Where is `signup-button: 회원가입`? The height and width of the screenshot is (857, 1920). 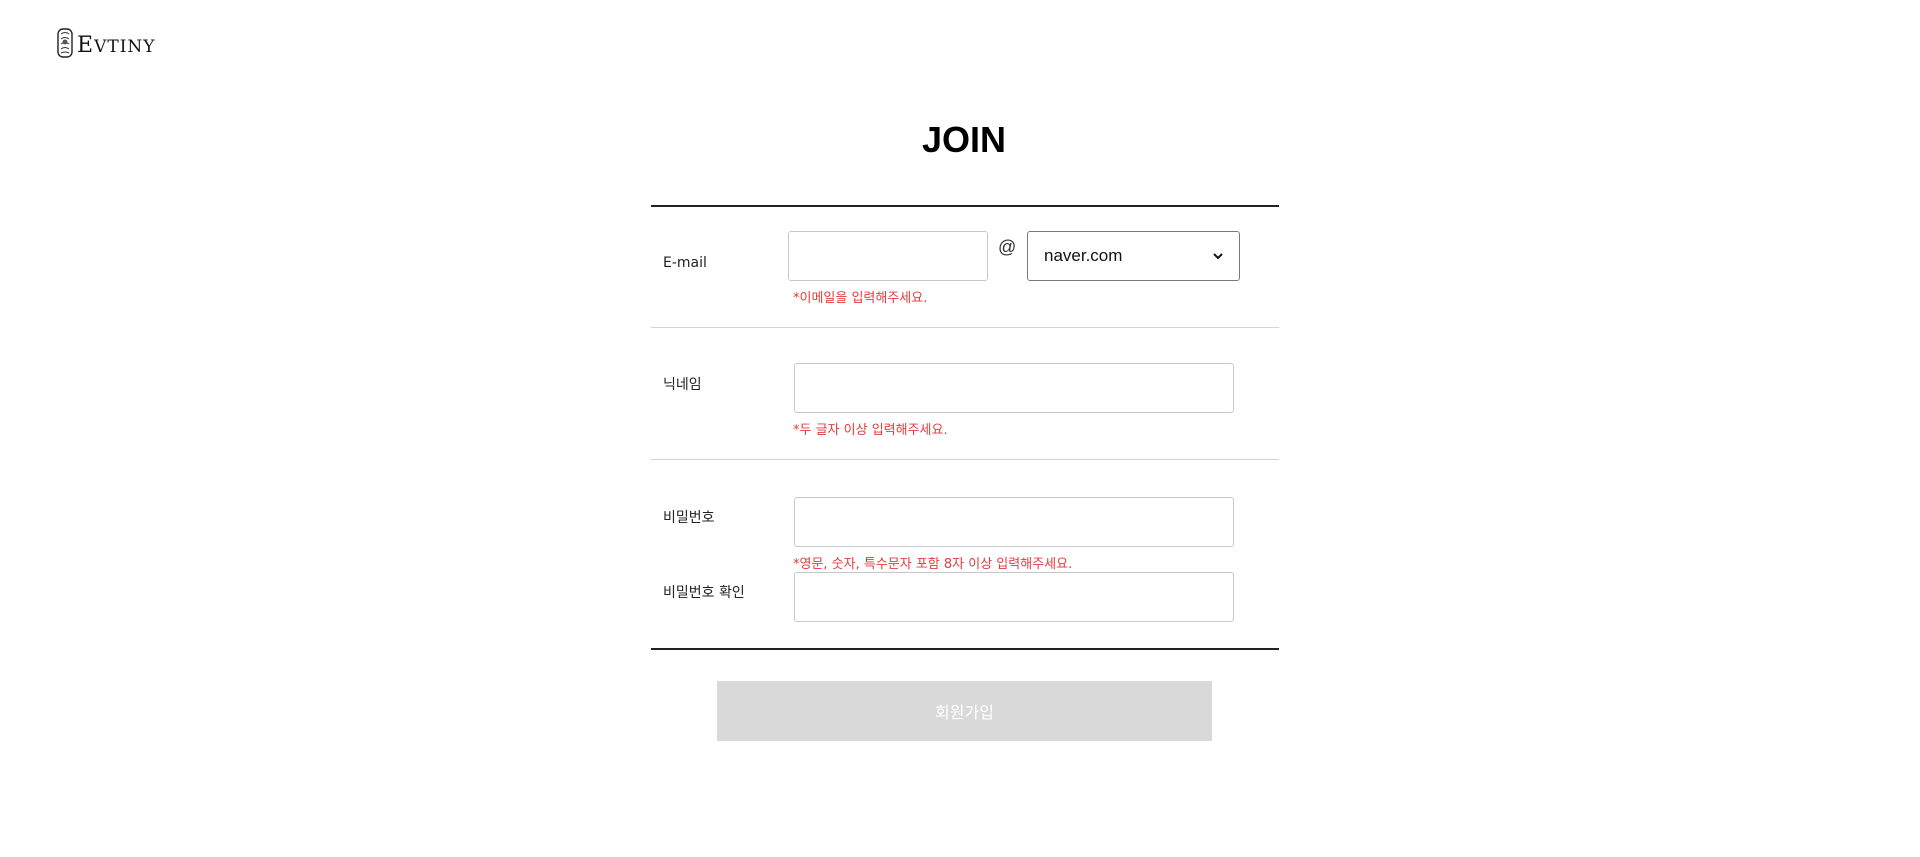
signup-button: 회원가입 is located at coordinates (964, 711).